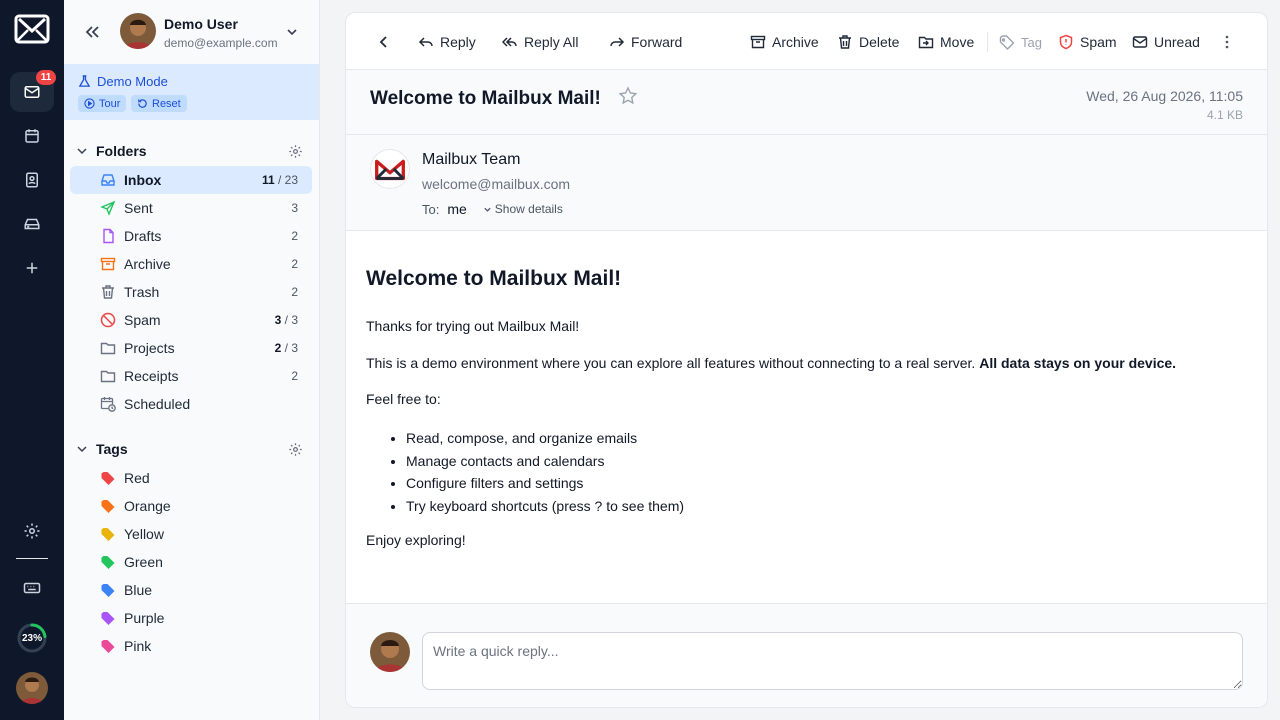  Describe the element at coordinates (108, 348) in the screenshot. I see `folder-icon` at that location.